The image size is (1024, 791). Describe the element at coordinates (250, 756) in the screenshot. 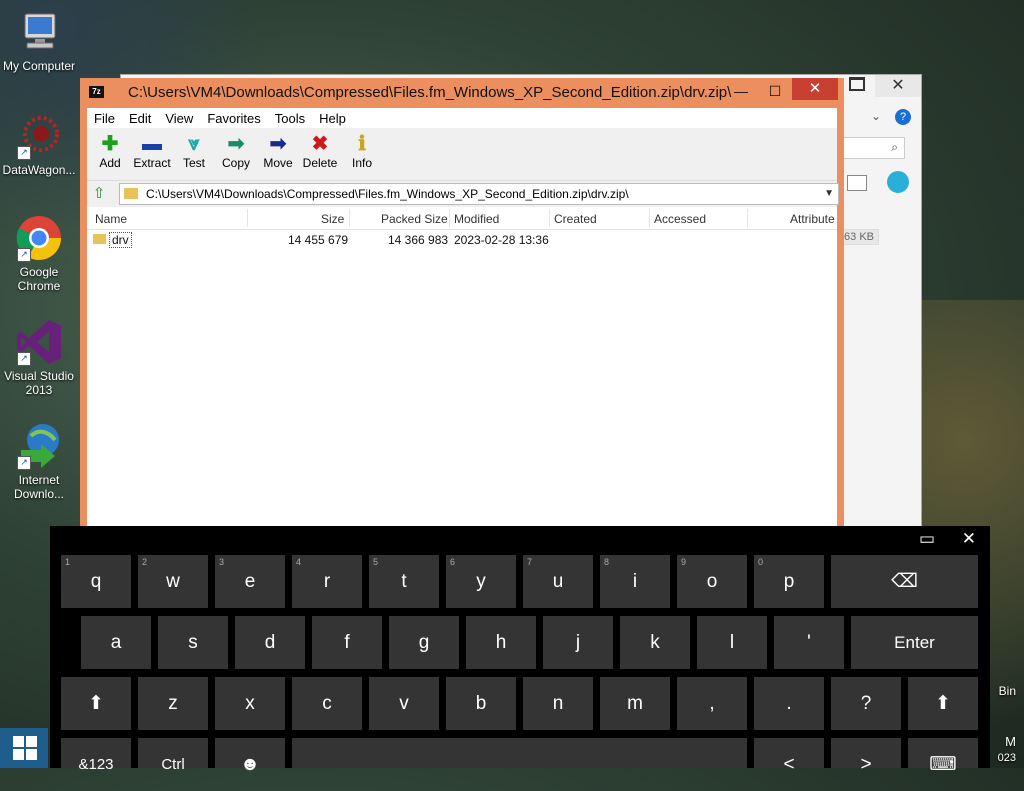

I see `emoji-key: ☻` at that location.